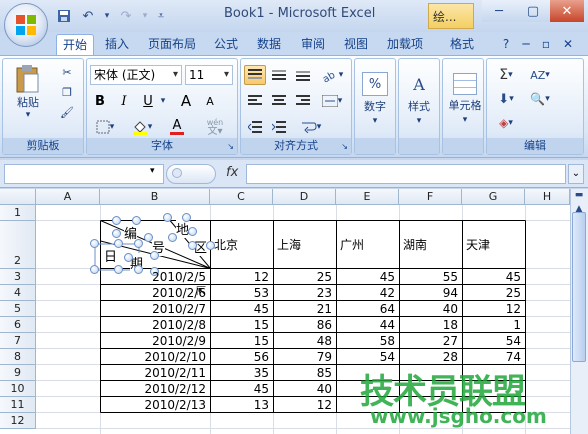 Image resolution: width=588 pixels, height=434 pixels. What do you see at coordinates (367, 293) in the screenshot?
I see `cell-value: 42` at bounding box center [367, 293].